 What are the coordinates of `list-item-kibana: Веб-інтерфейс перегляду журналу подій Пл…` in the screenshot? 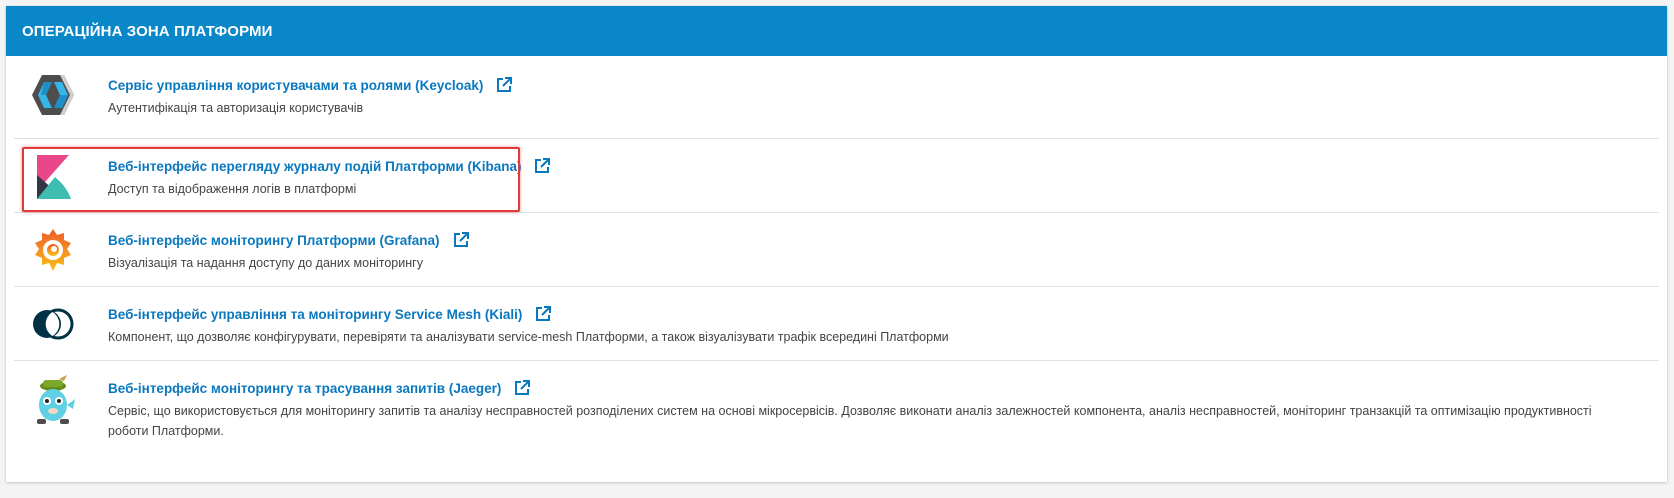 It's located at (836, 175).